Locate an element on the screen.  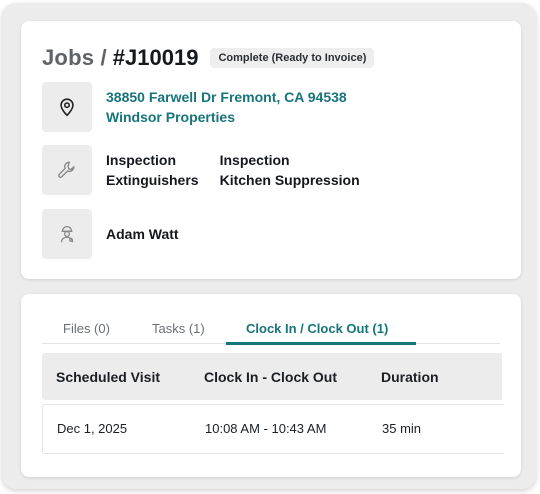
column-header-duration: Duration is located at coordinates (410, 377).